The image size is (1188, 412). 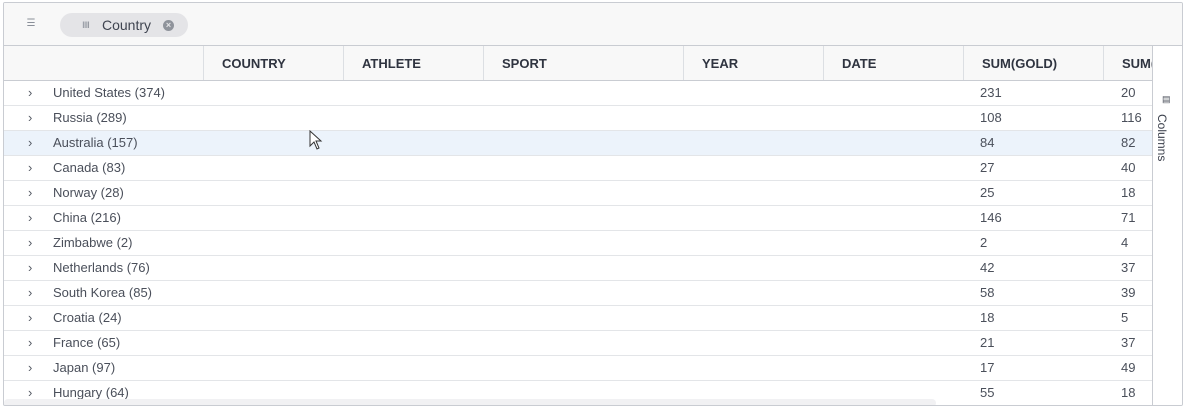 What do you see at coordinates (1167, 225) in the screenshot?
I see `side-bar: ▤ Columns` at bounding box center [1167, 225].